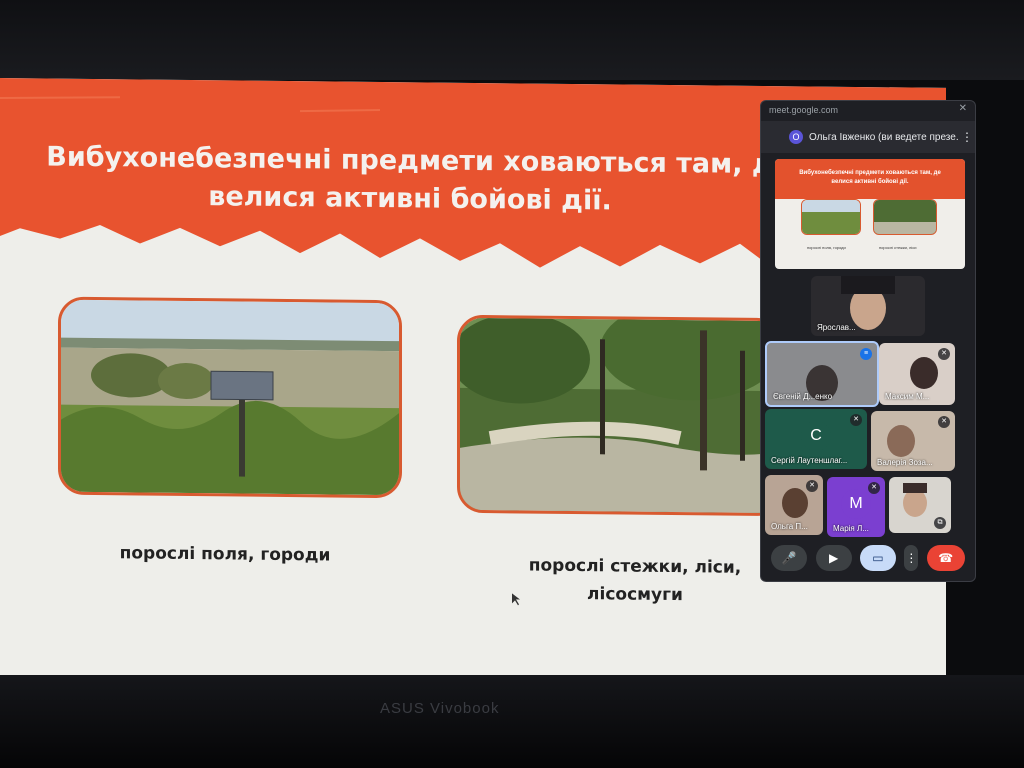  I want to click on preview-photo-field, so click(831, 217).